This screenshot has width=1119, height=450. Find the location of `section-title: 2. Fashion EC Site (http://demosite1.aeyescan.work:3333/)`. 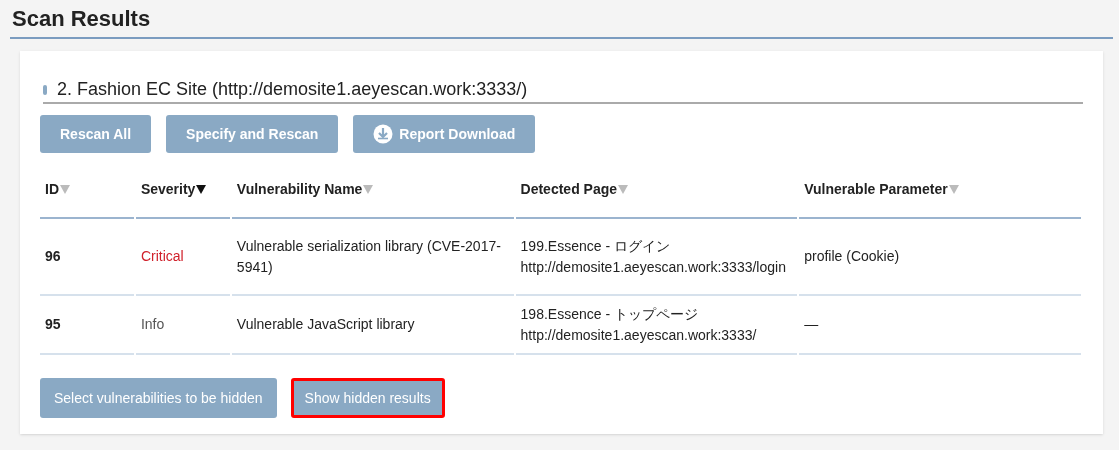

section-title: 2. Fashion EC Site (http://demosite1.aeyescan.work:3333/) is located at coordinates (292, 89).